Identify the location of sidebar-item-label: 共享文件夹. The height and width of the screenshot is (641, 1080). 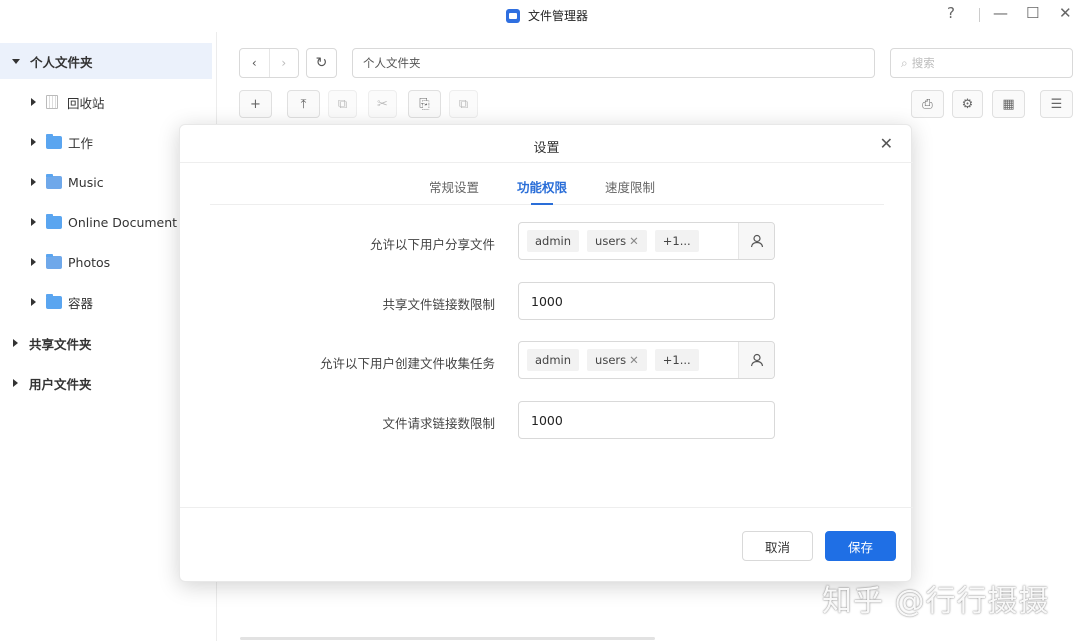
(60, 344).